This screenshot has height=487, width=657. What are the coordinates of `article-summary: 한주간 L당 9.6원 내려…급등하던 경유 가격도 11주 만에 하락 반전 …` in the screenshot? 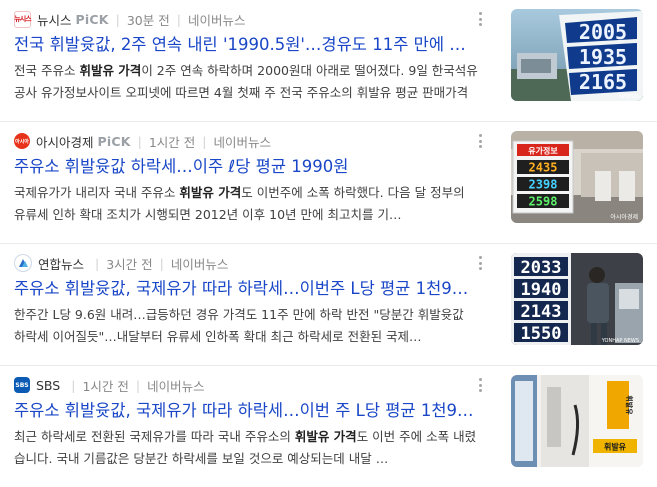 It's located at (246, 326).